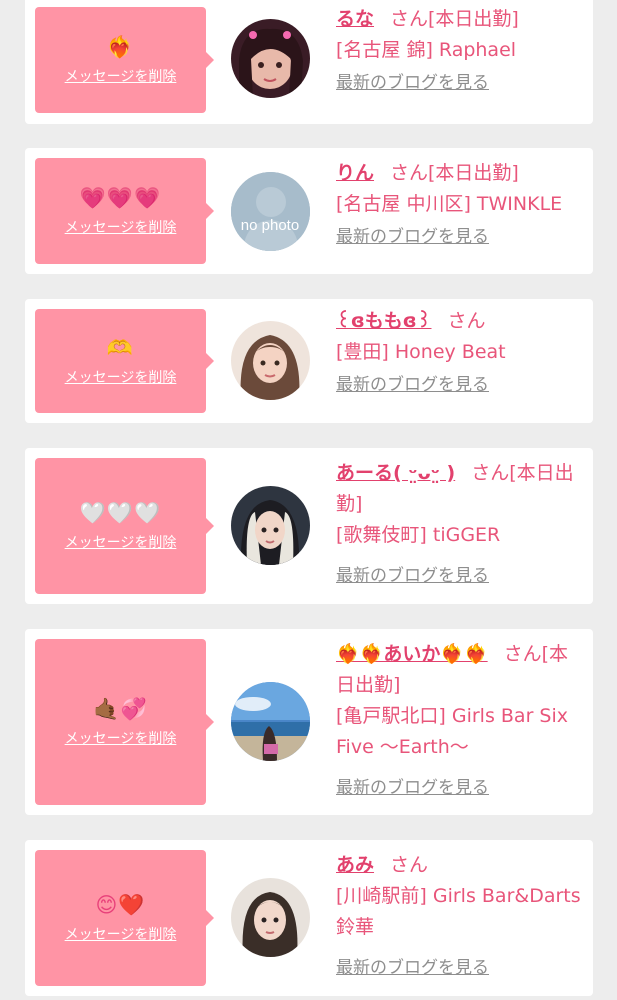 The image size is (617, 1000). What do you see at coordinates (355, 19) in the screenshot?
I see `cast-name-link: るな` at bounding box center [355, 19].